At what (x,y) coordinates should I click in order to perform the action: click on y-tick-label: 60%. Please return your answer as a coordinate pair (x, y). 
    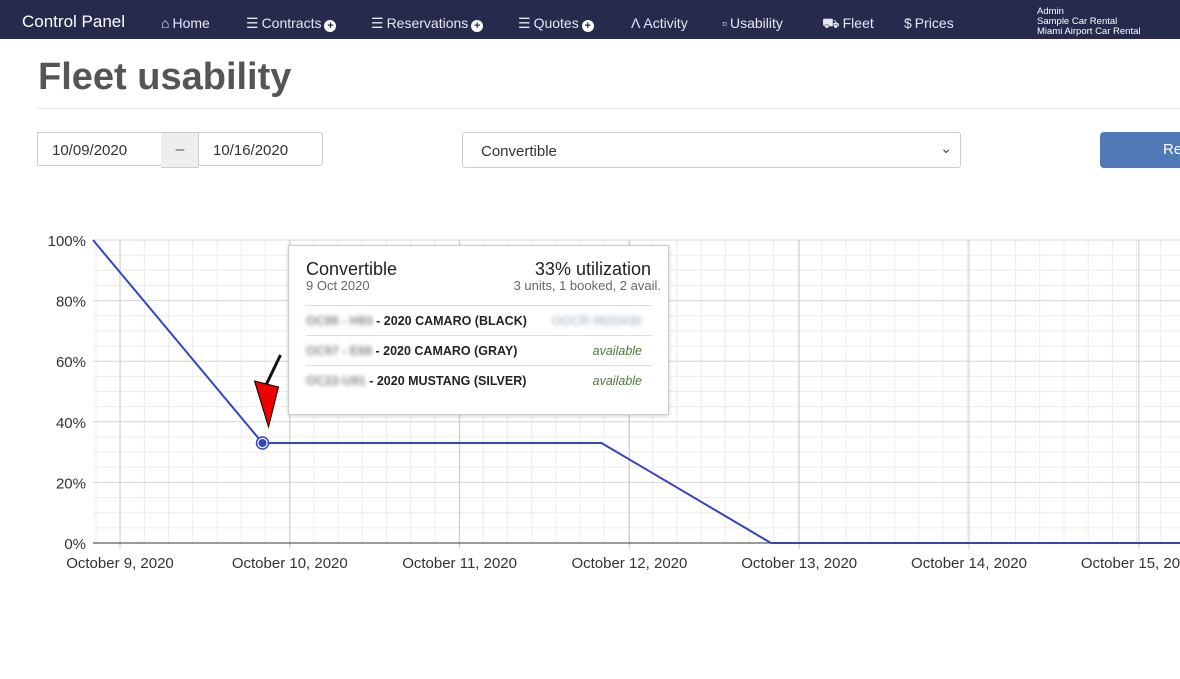
    Looking at the image, I should click on (71, 362).